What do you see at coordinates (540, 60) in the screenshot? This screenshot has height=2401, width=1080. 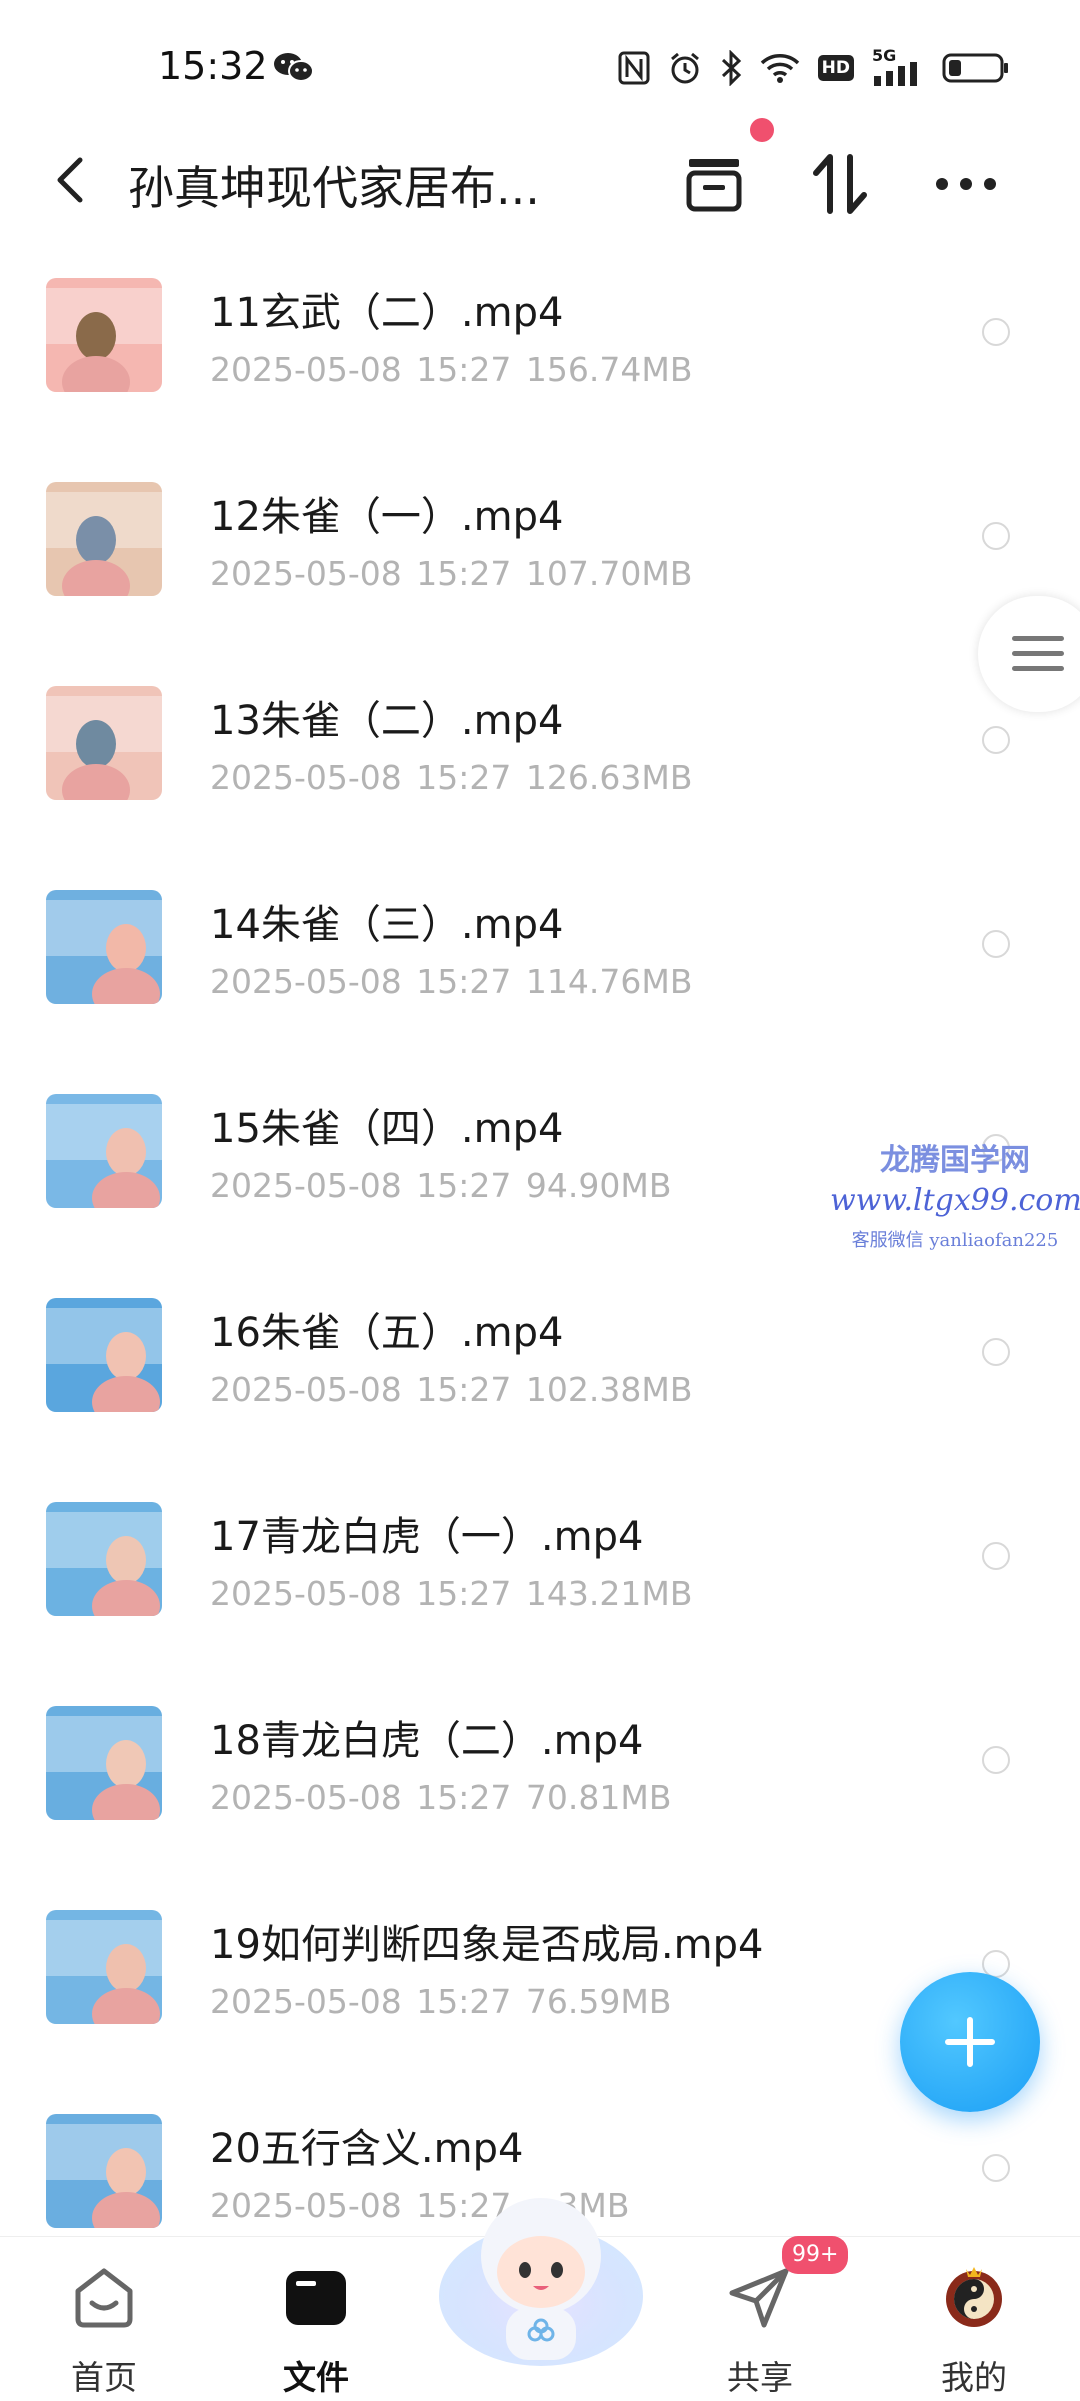 I see `status-bar: 15:32 HD 5G` at bounding box center [540, 60].